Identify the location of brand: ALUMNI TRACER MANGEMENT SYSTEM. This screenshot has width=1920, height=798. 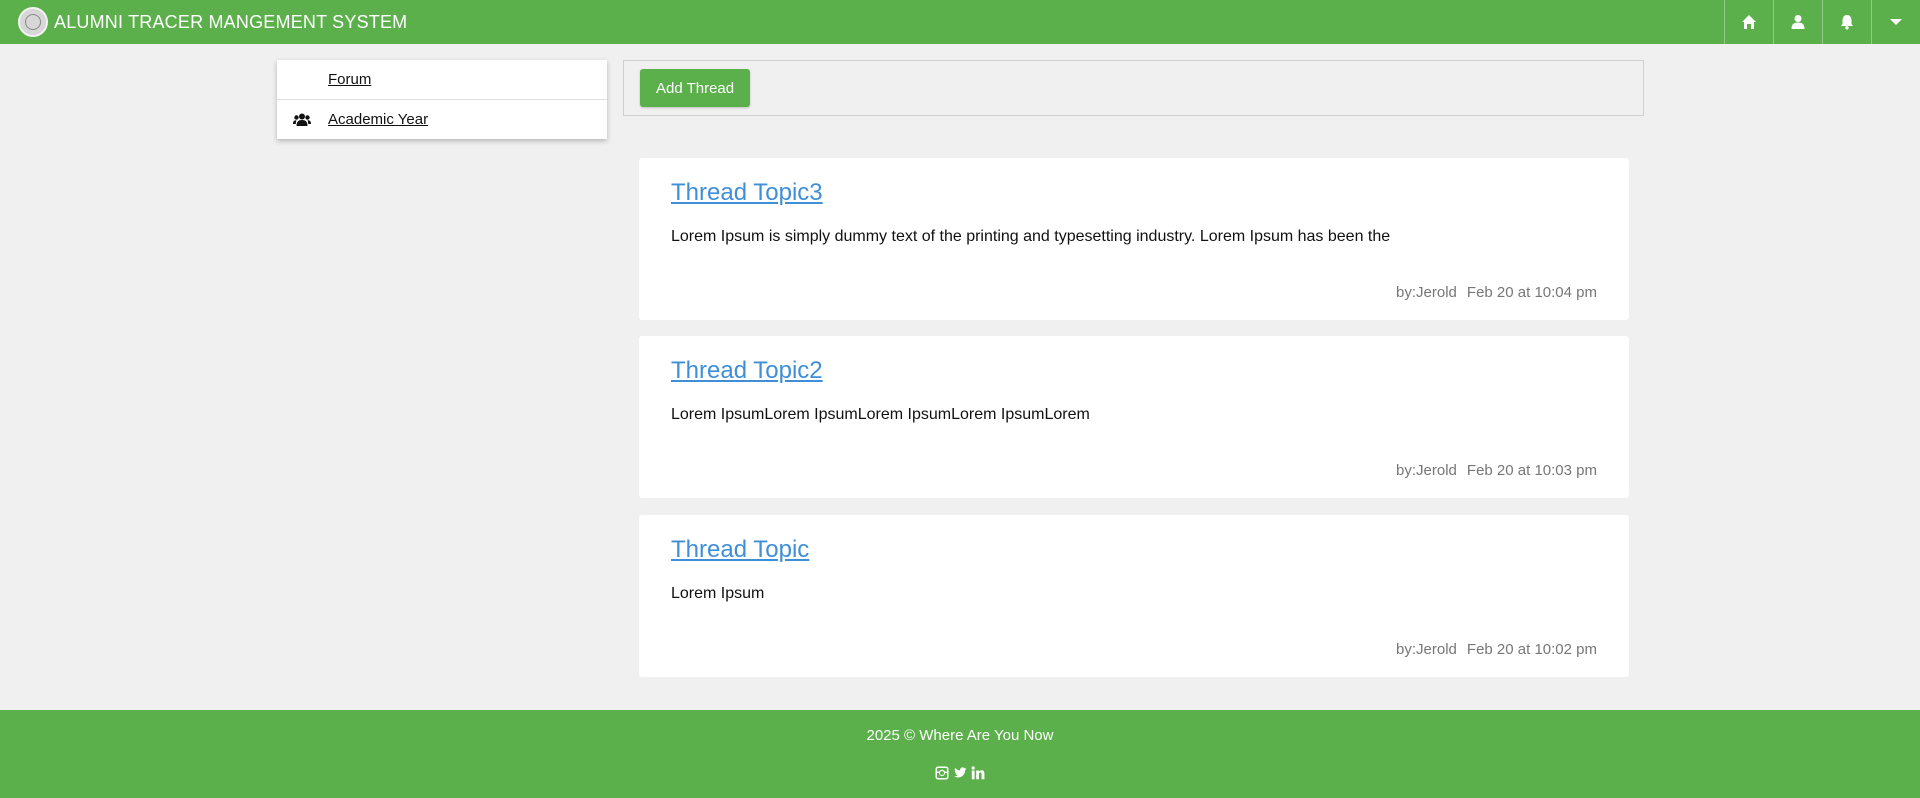
(212, 22).